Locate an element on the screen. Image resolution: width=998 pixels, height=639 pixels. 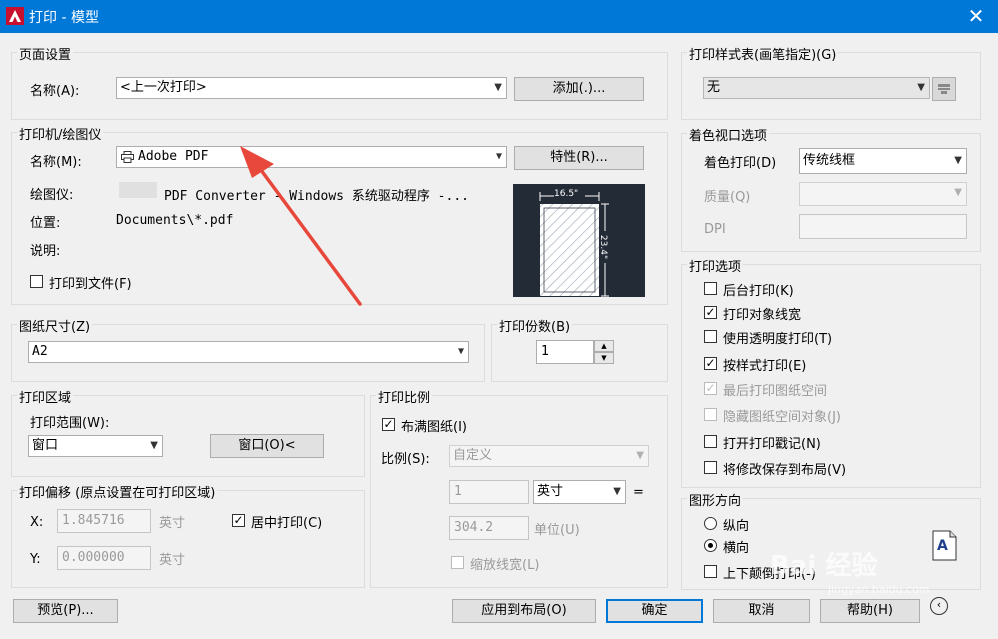
paper-preview-graphic is located at coordinates (575, 243).